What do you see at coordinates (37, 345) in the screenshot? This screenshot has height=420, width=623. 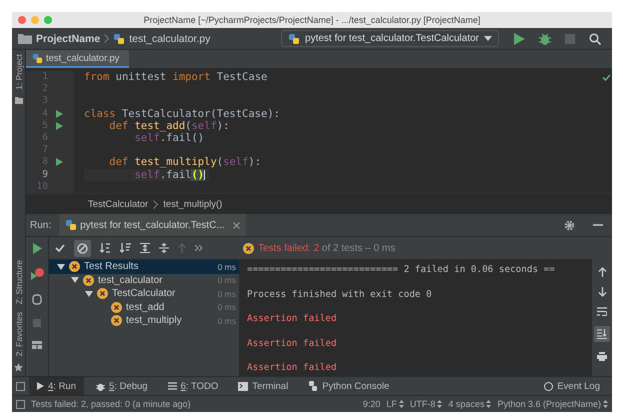 I see `layout-icon` at bounding box center [37, 345].